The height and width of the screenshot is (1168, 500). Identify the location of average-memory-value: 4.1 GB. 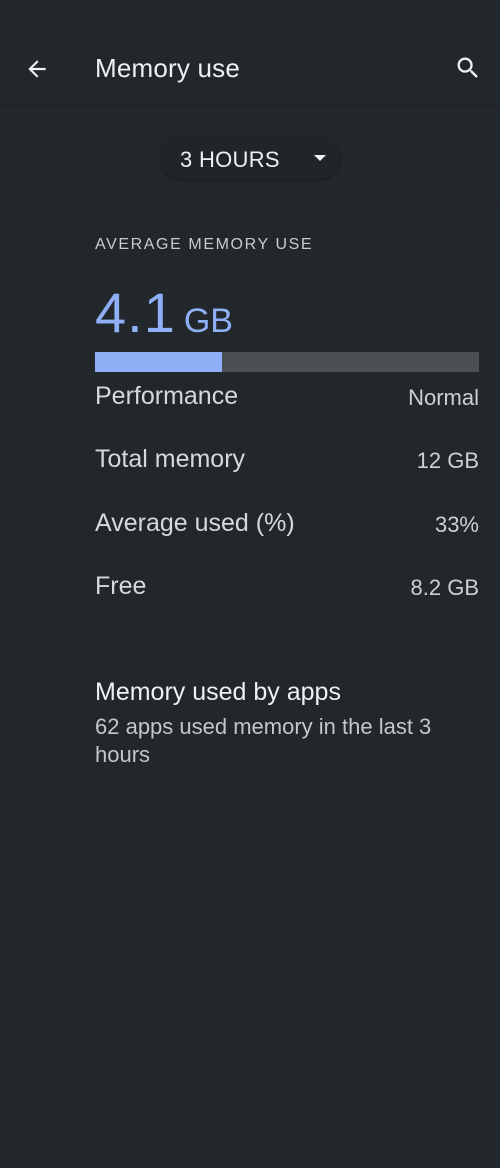
(164, 312).